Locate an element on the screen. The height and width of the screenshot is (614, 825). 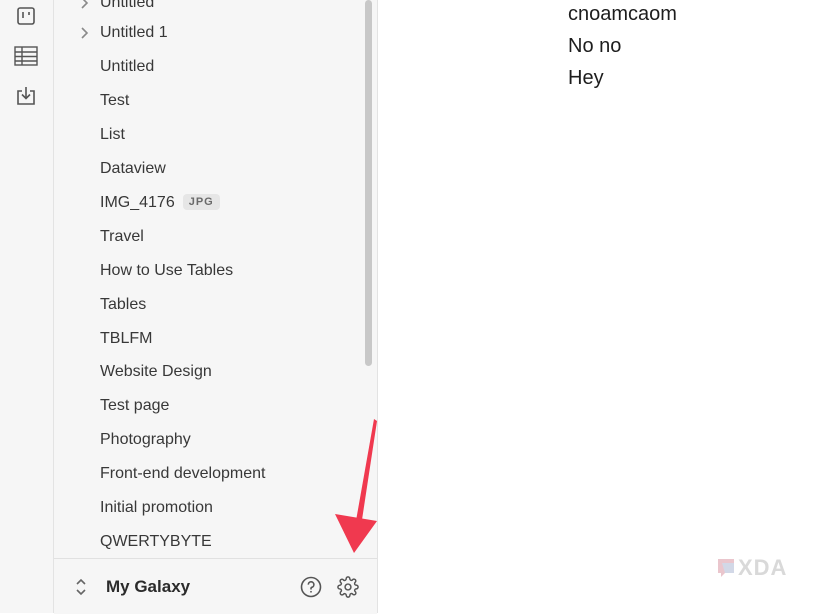
file-label: Initial promotion is located at coordinates (156, 507).